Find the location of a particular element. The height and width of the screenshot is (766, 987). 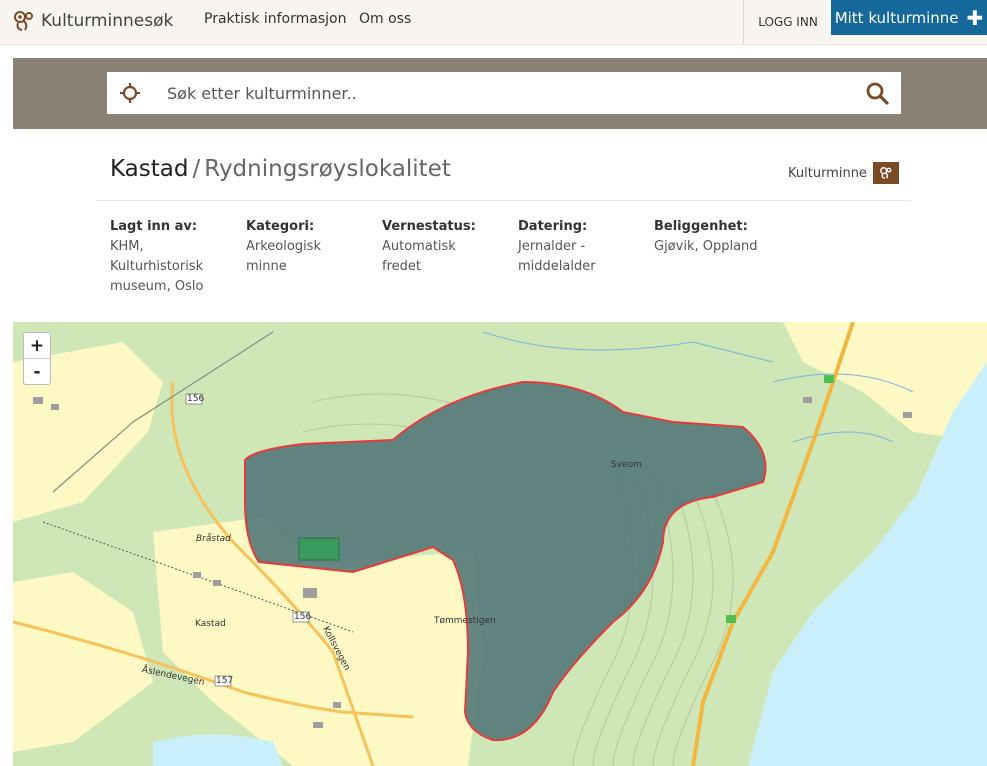

meta-value-line: Automatisk is located at coordinates (419, 246).